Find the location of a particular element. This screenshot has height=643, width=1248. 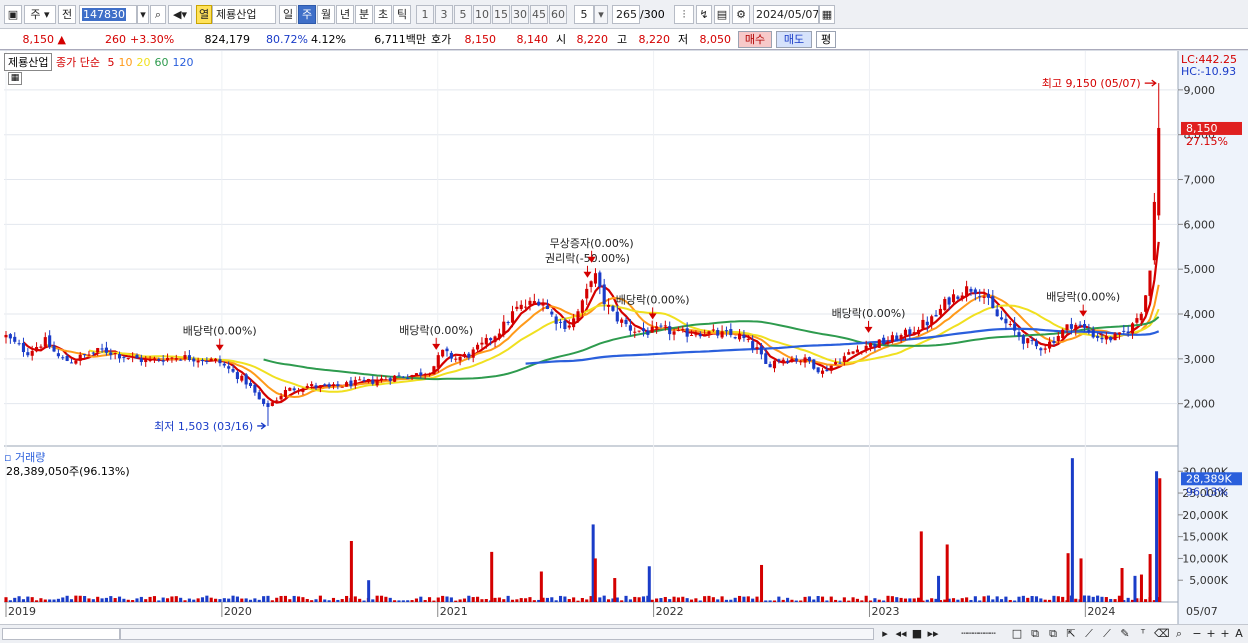

interval-tab: 5 is located at coordinates (463, 14).